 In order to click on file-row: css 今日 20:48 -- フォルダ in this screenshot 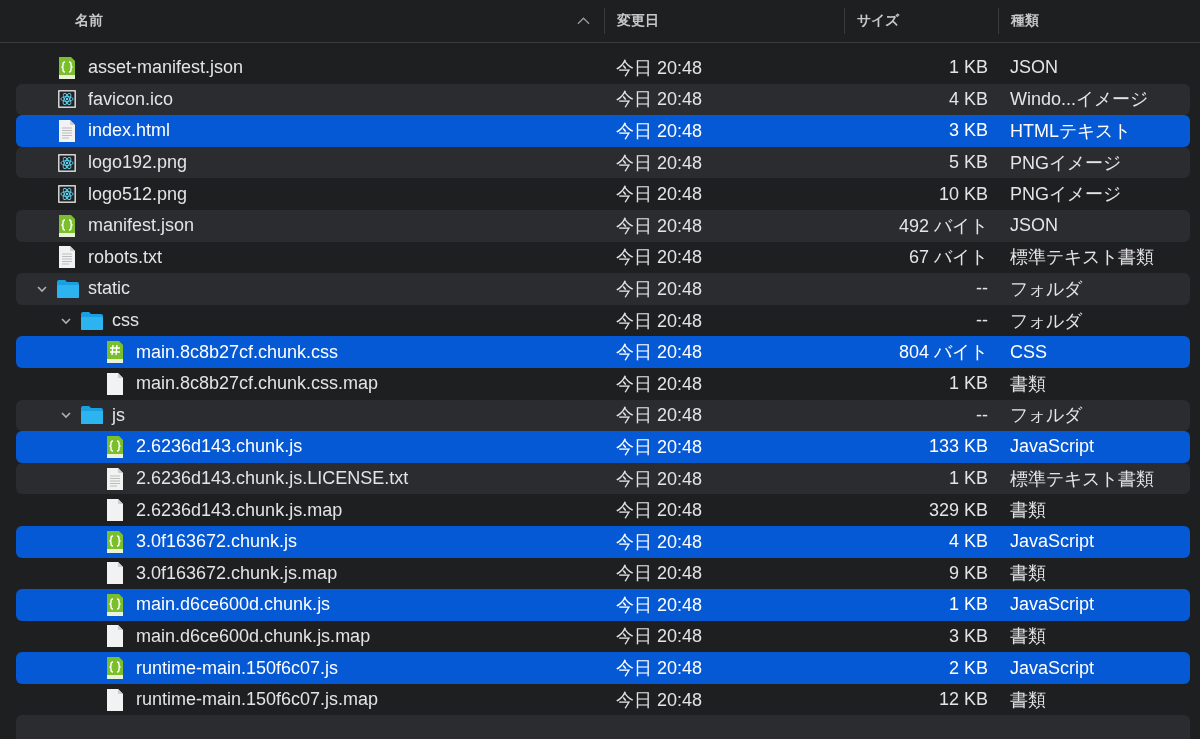, I will do `click(603, 320)`.